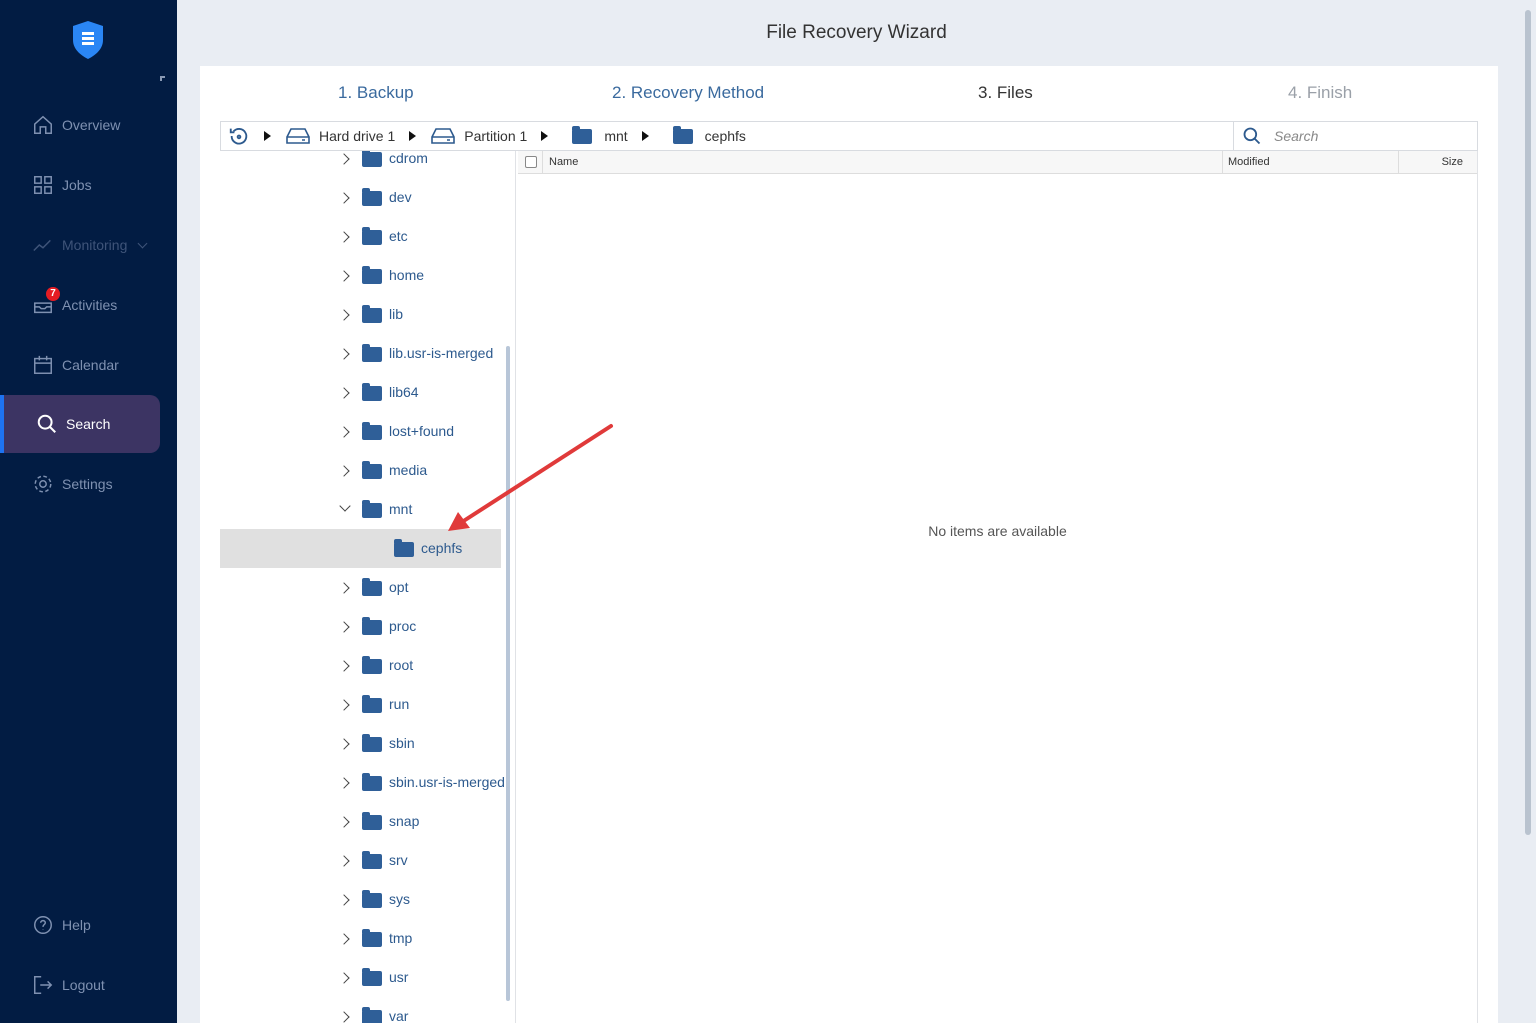 The width and height of the screenshot is (1536, 1023). Describe the element at coordinates (1005, 93) in the screenshot. I see `step-files: 3. Files` at that location.